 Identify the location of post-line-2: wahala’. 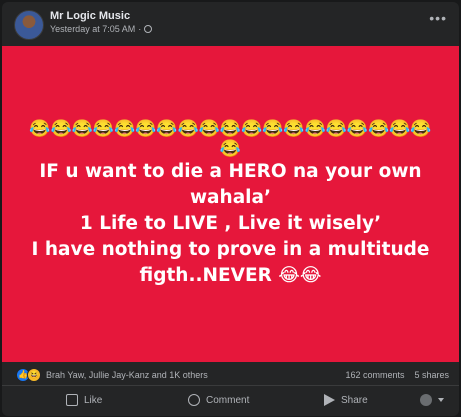
(230, 197).